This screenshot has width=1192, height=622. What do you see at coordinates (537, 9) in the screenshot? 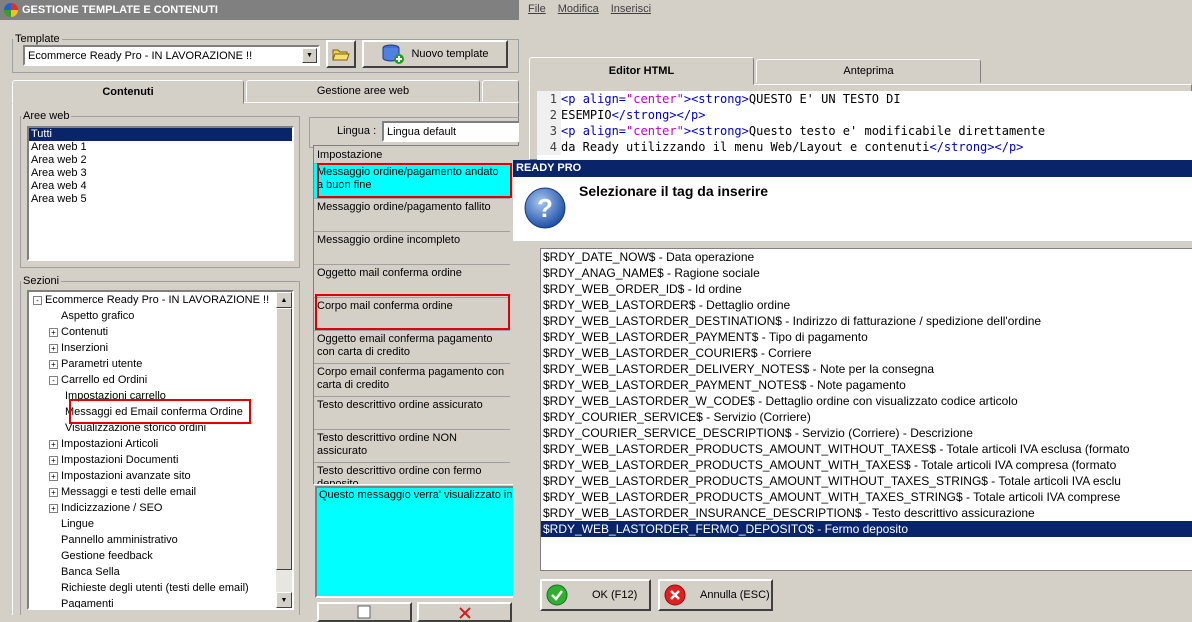
I see `menu-file: File` at bounding box center [537, 9].